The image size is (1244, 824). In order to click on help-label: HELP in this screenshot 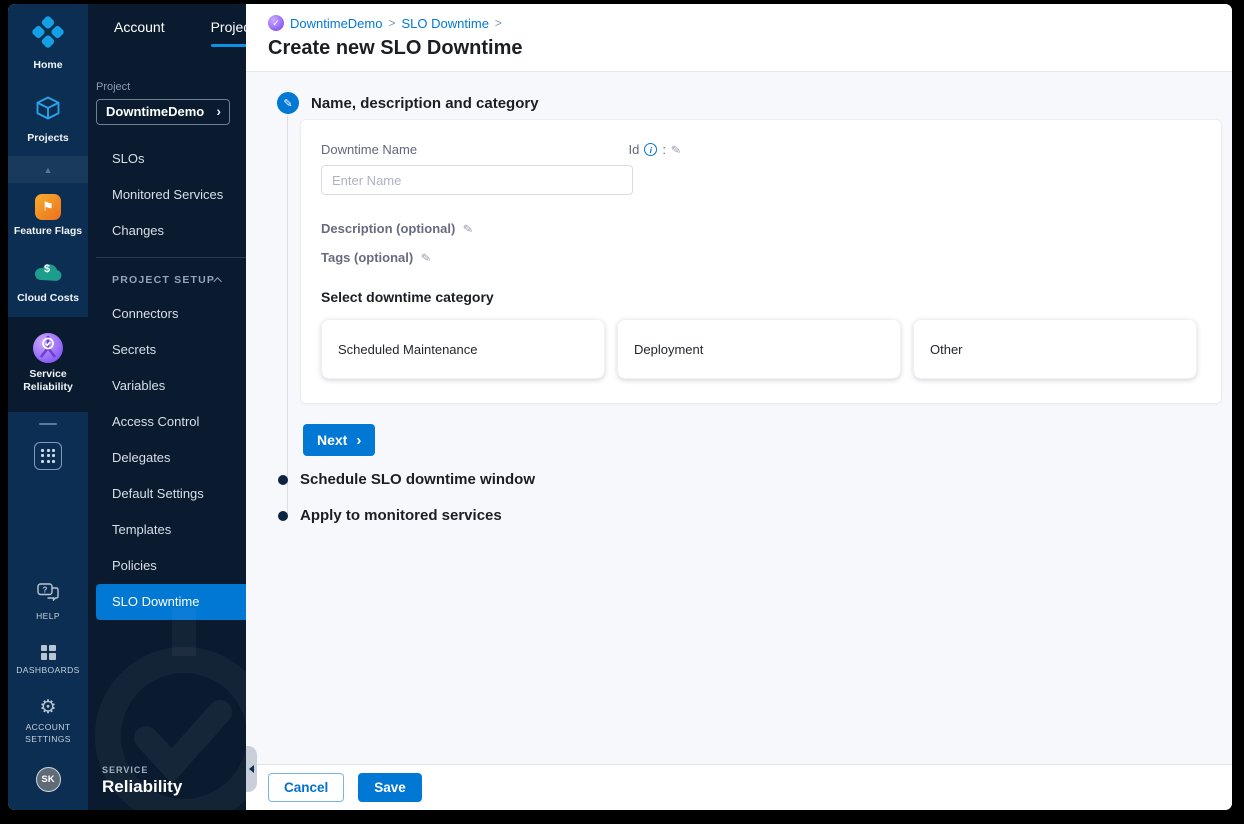, I will do `click(48, 616)`.